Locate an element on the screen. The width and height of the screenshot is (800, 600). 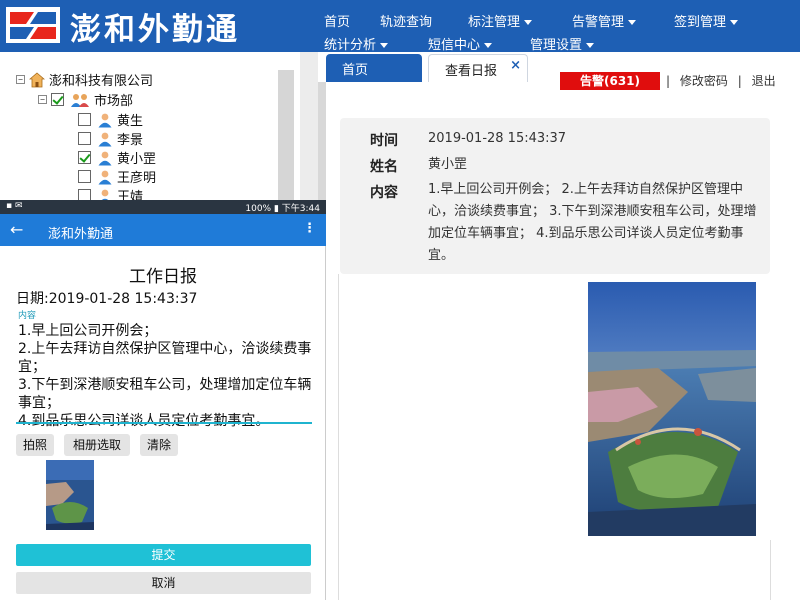
city-aerial-thumbnail is located at coordinates (70, 495).